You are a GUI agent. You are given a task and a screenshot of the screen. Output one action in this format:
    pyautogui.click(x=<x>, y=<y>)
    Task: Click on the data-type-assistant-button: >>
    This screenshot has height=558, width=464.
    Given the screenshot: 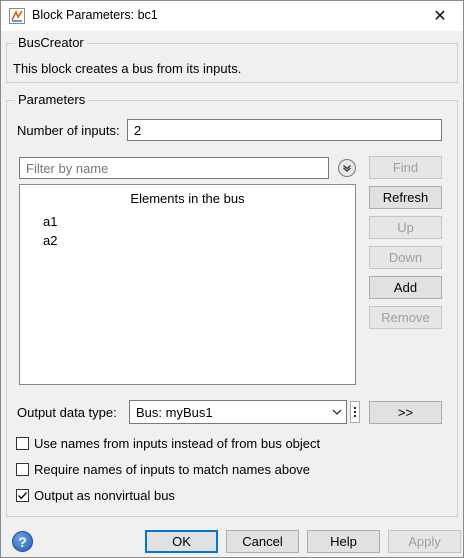 What is the action you would take?
    pyautogui.click(x=405, y=412)
    